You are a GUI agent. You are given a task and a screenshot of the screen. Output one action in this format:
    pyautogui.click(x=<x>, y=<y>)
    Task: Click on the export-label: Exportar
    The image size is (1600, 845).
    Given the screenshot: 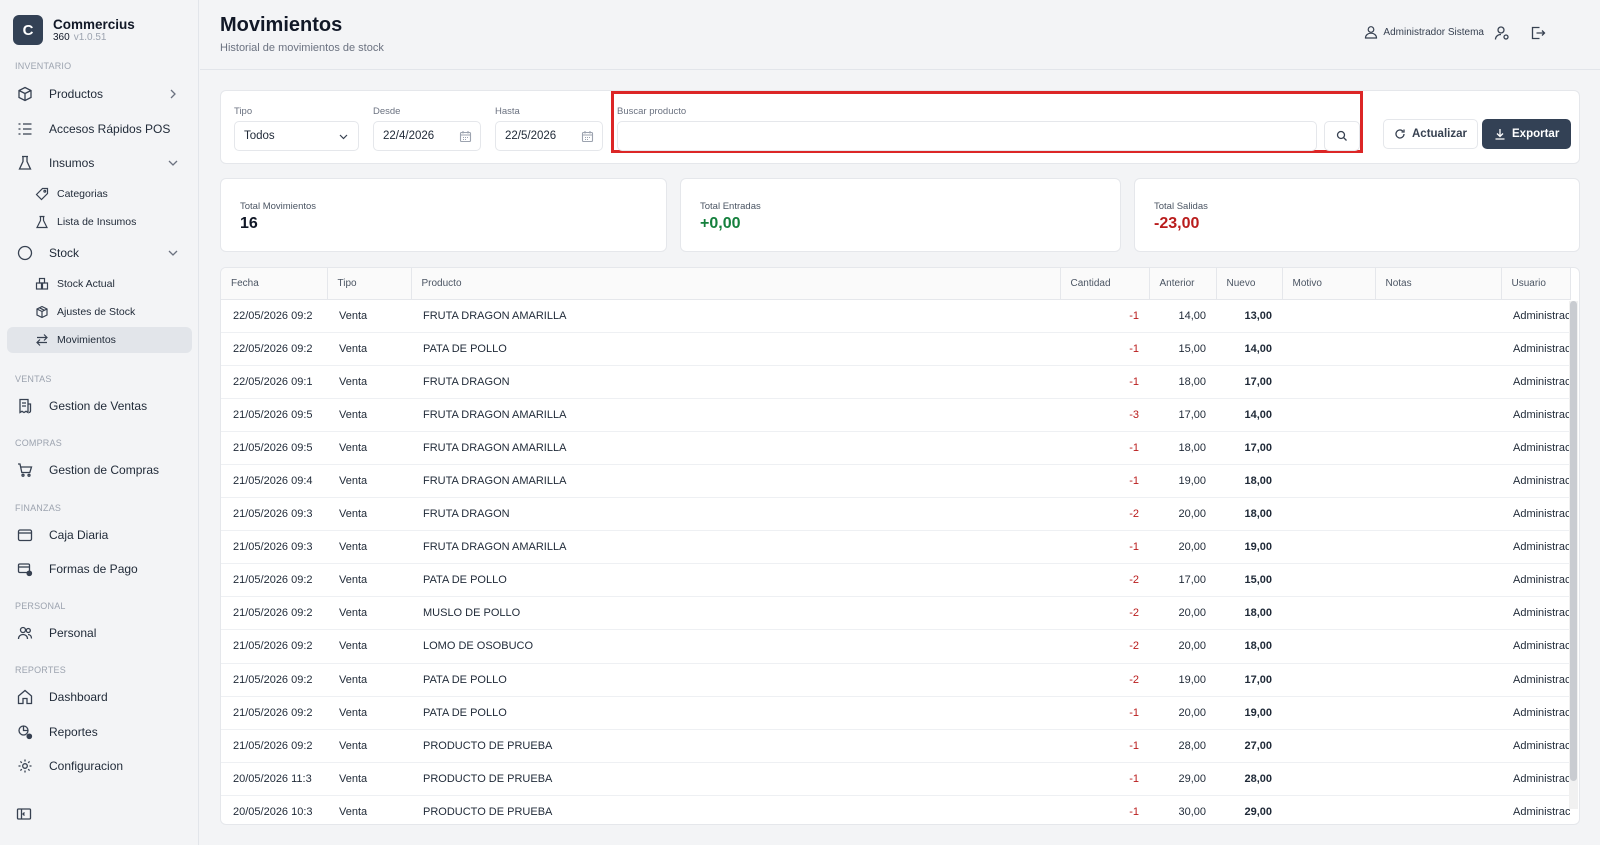 What is the action you would take?
    pyautogui.click(x=1536, y=134)
    